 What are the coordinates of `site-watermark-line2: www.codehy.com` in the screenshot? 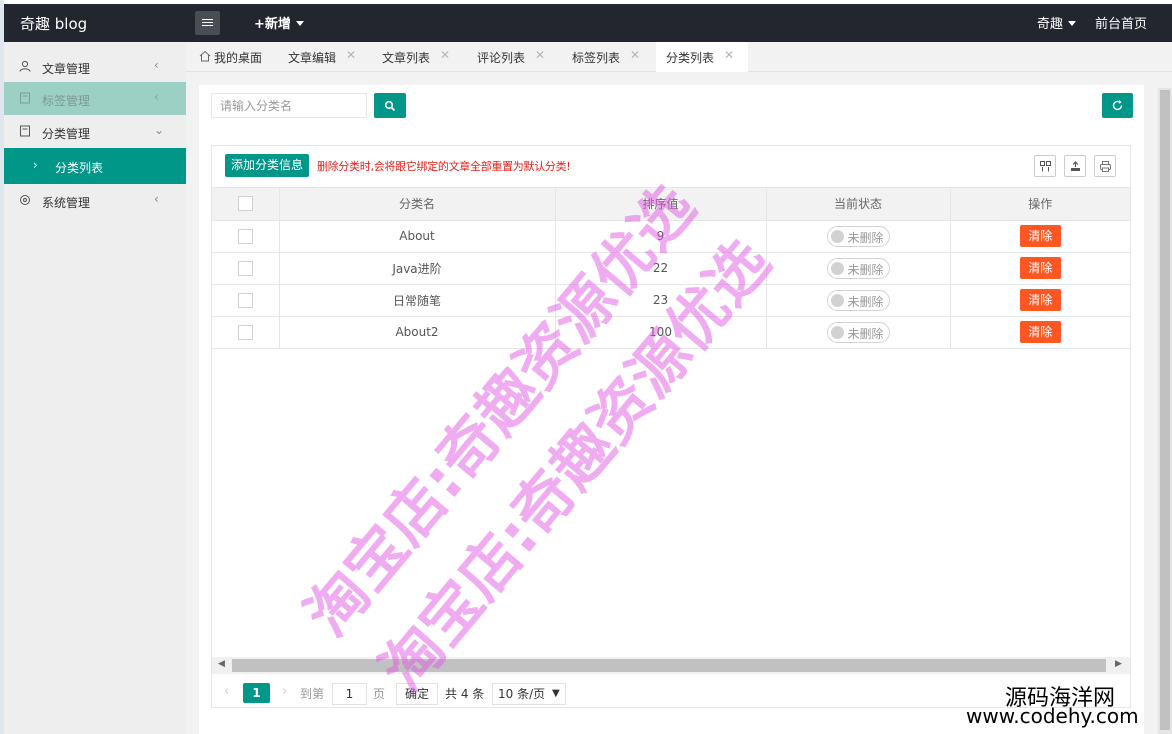 It's located at (1052, 716).